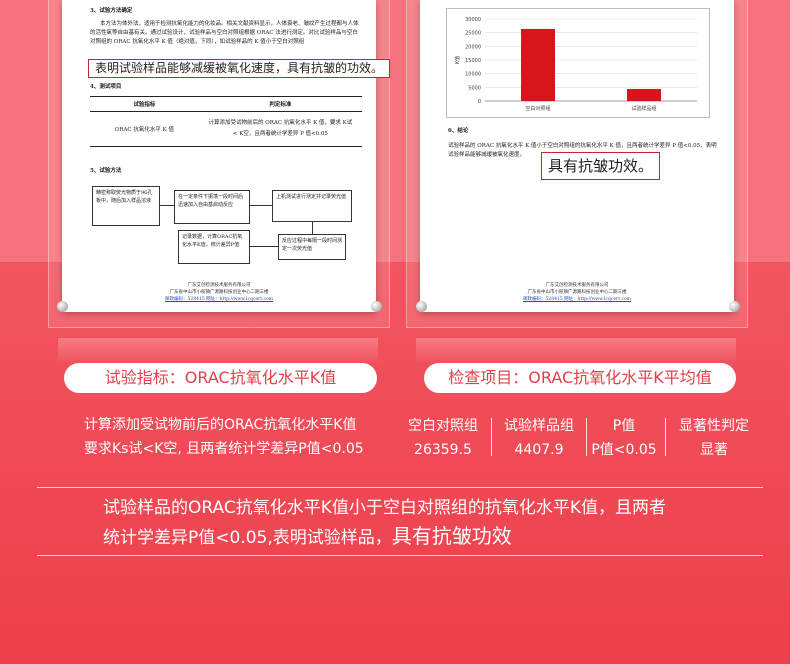 Image resolution: width=790 pixels, height=664 pixels. I want to click on right-highlight-box: 具有抗皱功效。, so click(601, 166).